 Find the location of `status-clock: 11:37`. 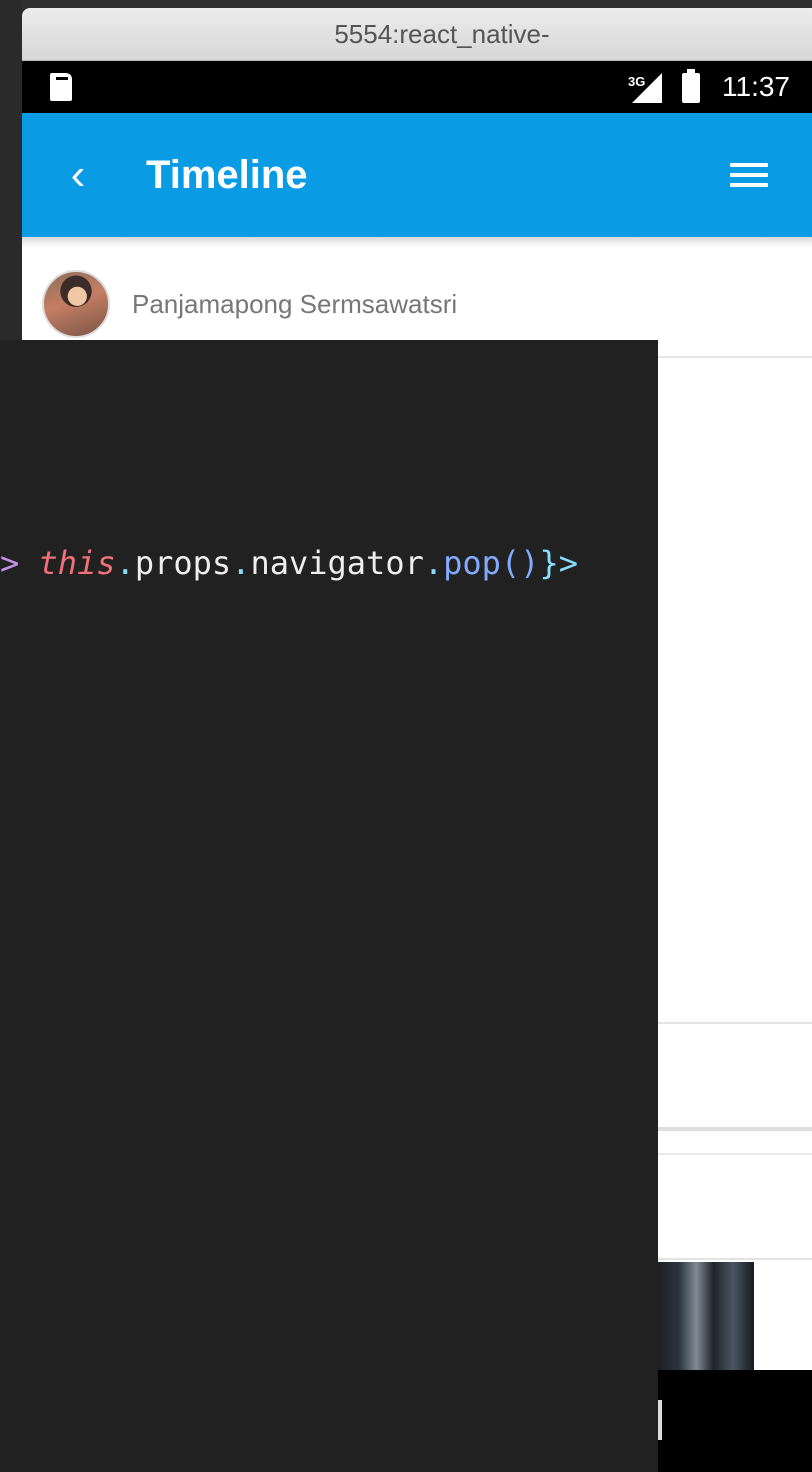

status-clock: 11:37 is located at coordinates (756, 86).